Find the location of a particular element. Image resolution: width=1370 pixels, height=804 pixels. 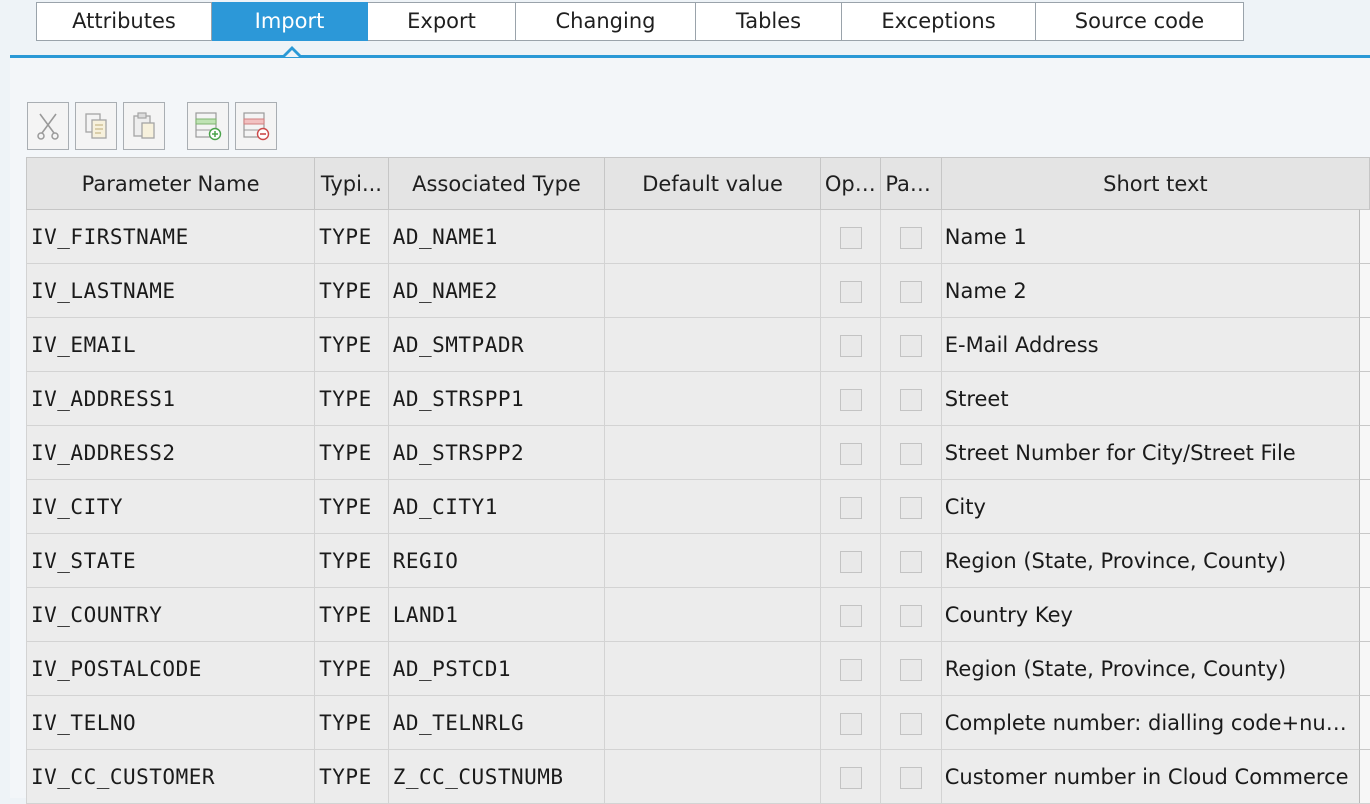

parameter-name-cell: IV_CITY is located at coordinates (170, 506).